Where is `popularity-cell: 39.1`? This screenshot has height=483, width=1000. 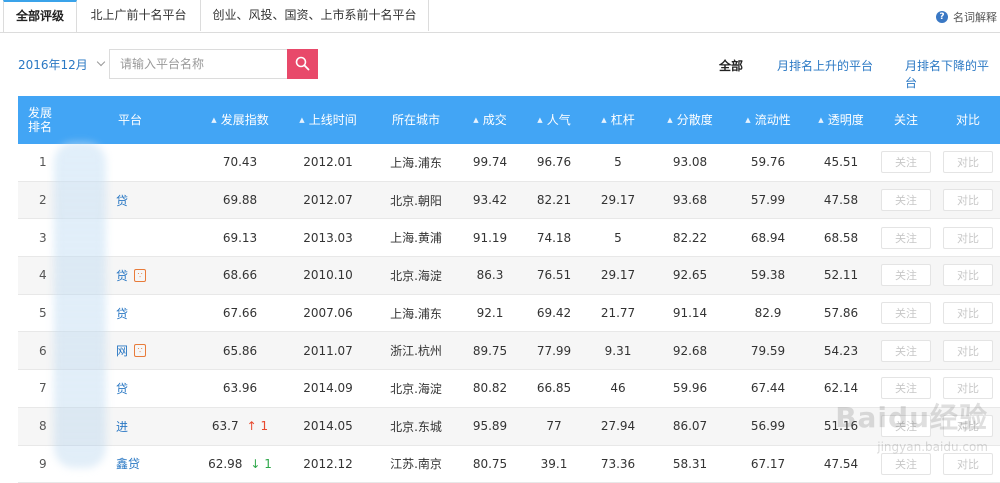
popularity-cell: 39.1 is located at coordinates (554, 464).